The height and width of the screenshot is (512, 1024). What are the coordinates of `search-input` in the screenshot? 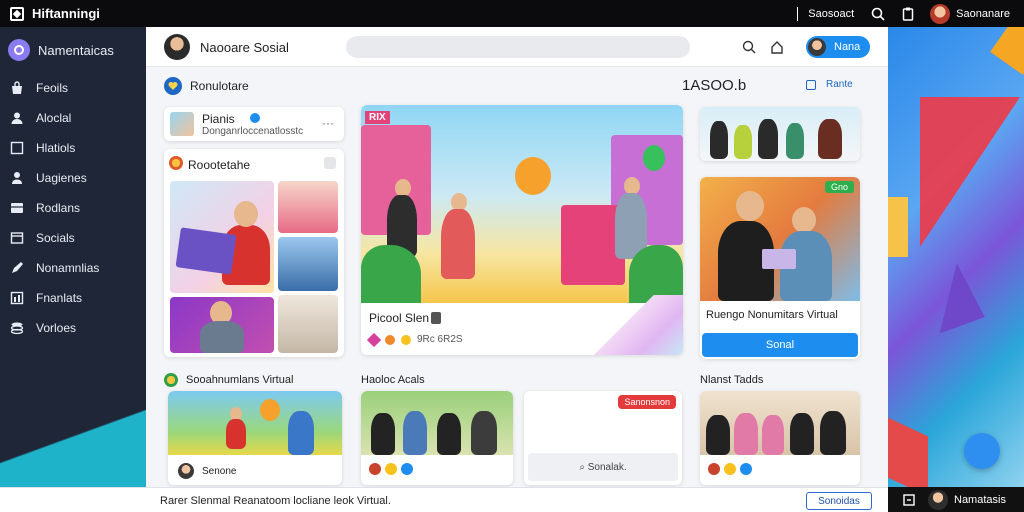 It's located at (518, 47).